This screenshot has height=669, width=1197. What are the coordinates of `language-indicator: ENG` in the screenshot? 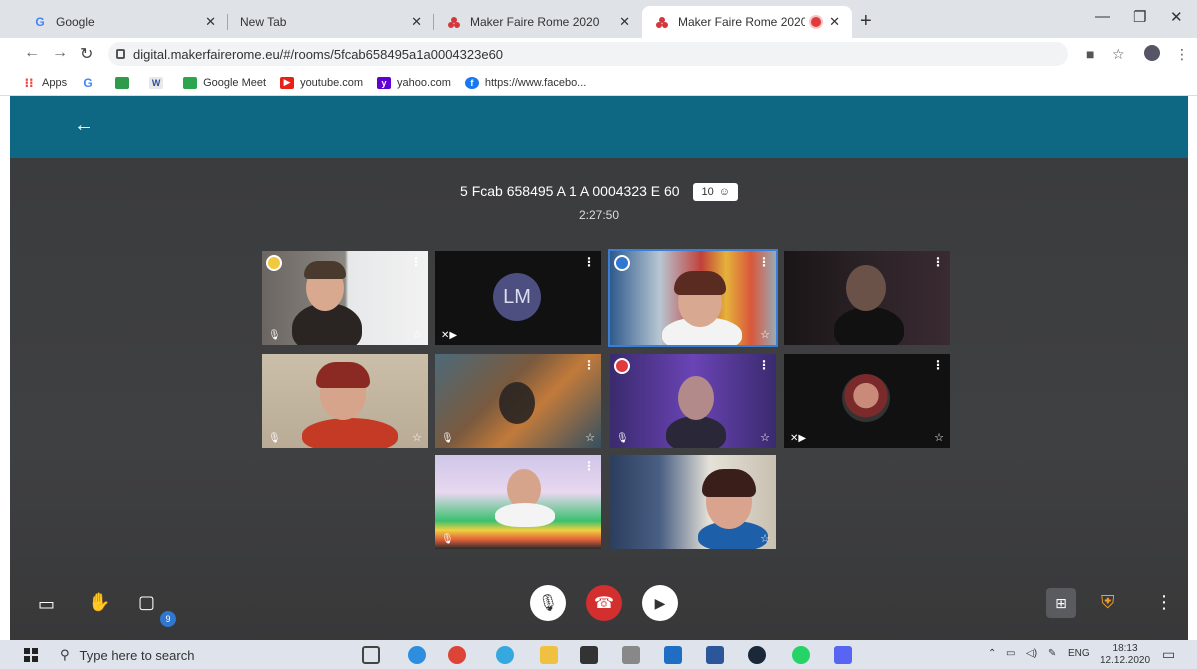 It's located at (1079, 653).